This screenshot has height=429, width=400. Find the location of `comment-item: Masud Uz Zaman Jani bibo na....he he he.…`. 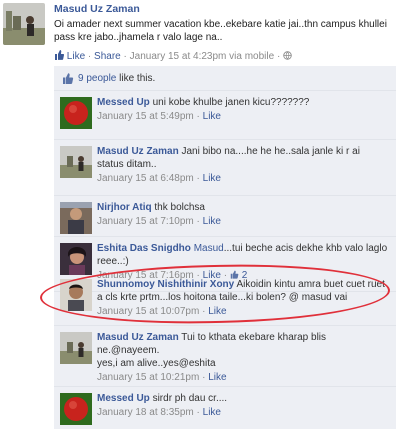

comment-item: Masud Uz Zaman Jani bibo na....he he he.… is located at coordinates (225, 168).